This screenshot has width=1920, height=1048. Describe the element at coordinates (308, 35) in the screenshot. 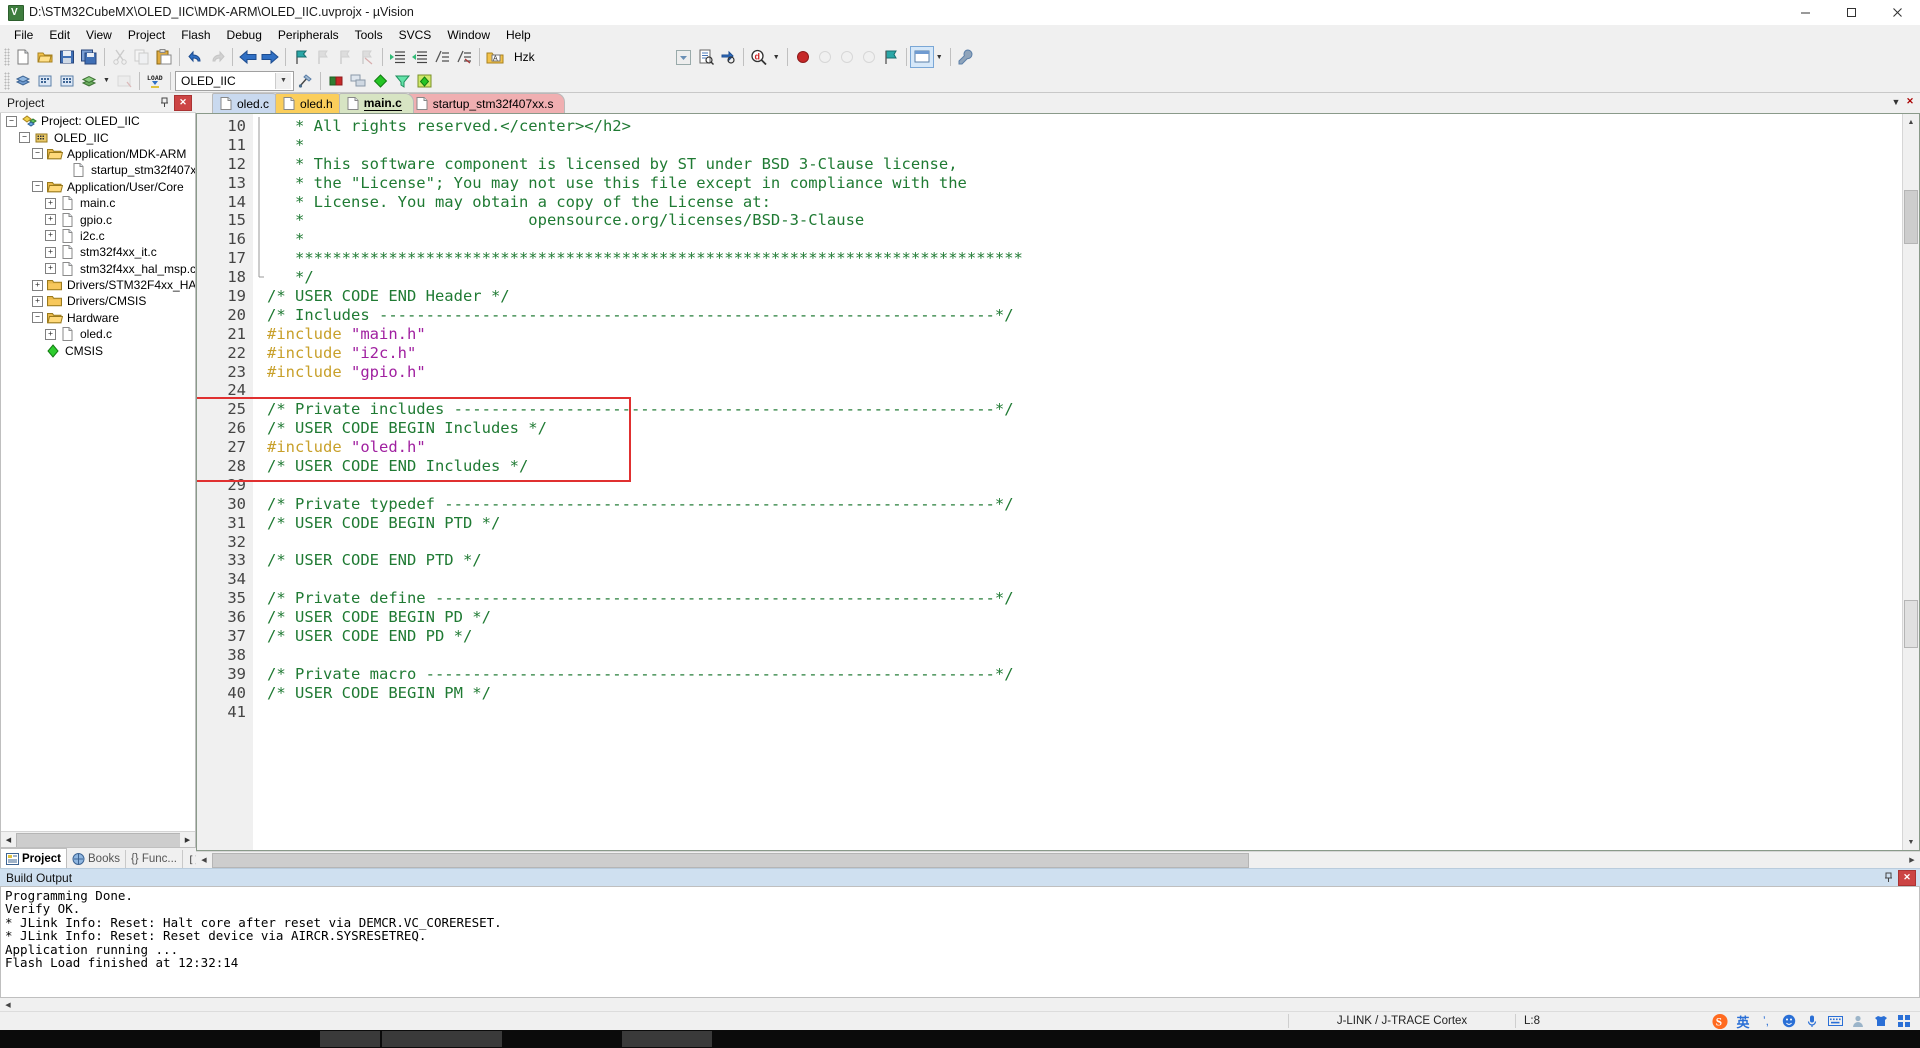

I see `menu-peripherals: Peripherals` at that location.